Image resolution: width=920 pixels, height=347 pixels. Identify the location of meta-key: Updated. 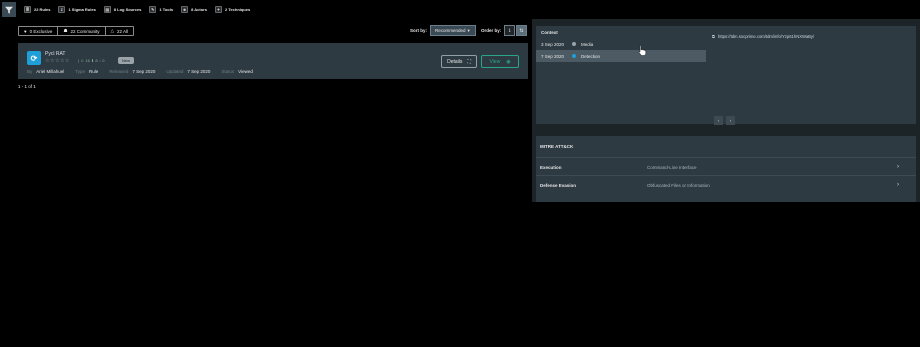
(175, 71).